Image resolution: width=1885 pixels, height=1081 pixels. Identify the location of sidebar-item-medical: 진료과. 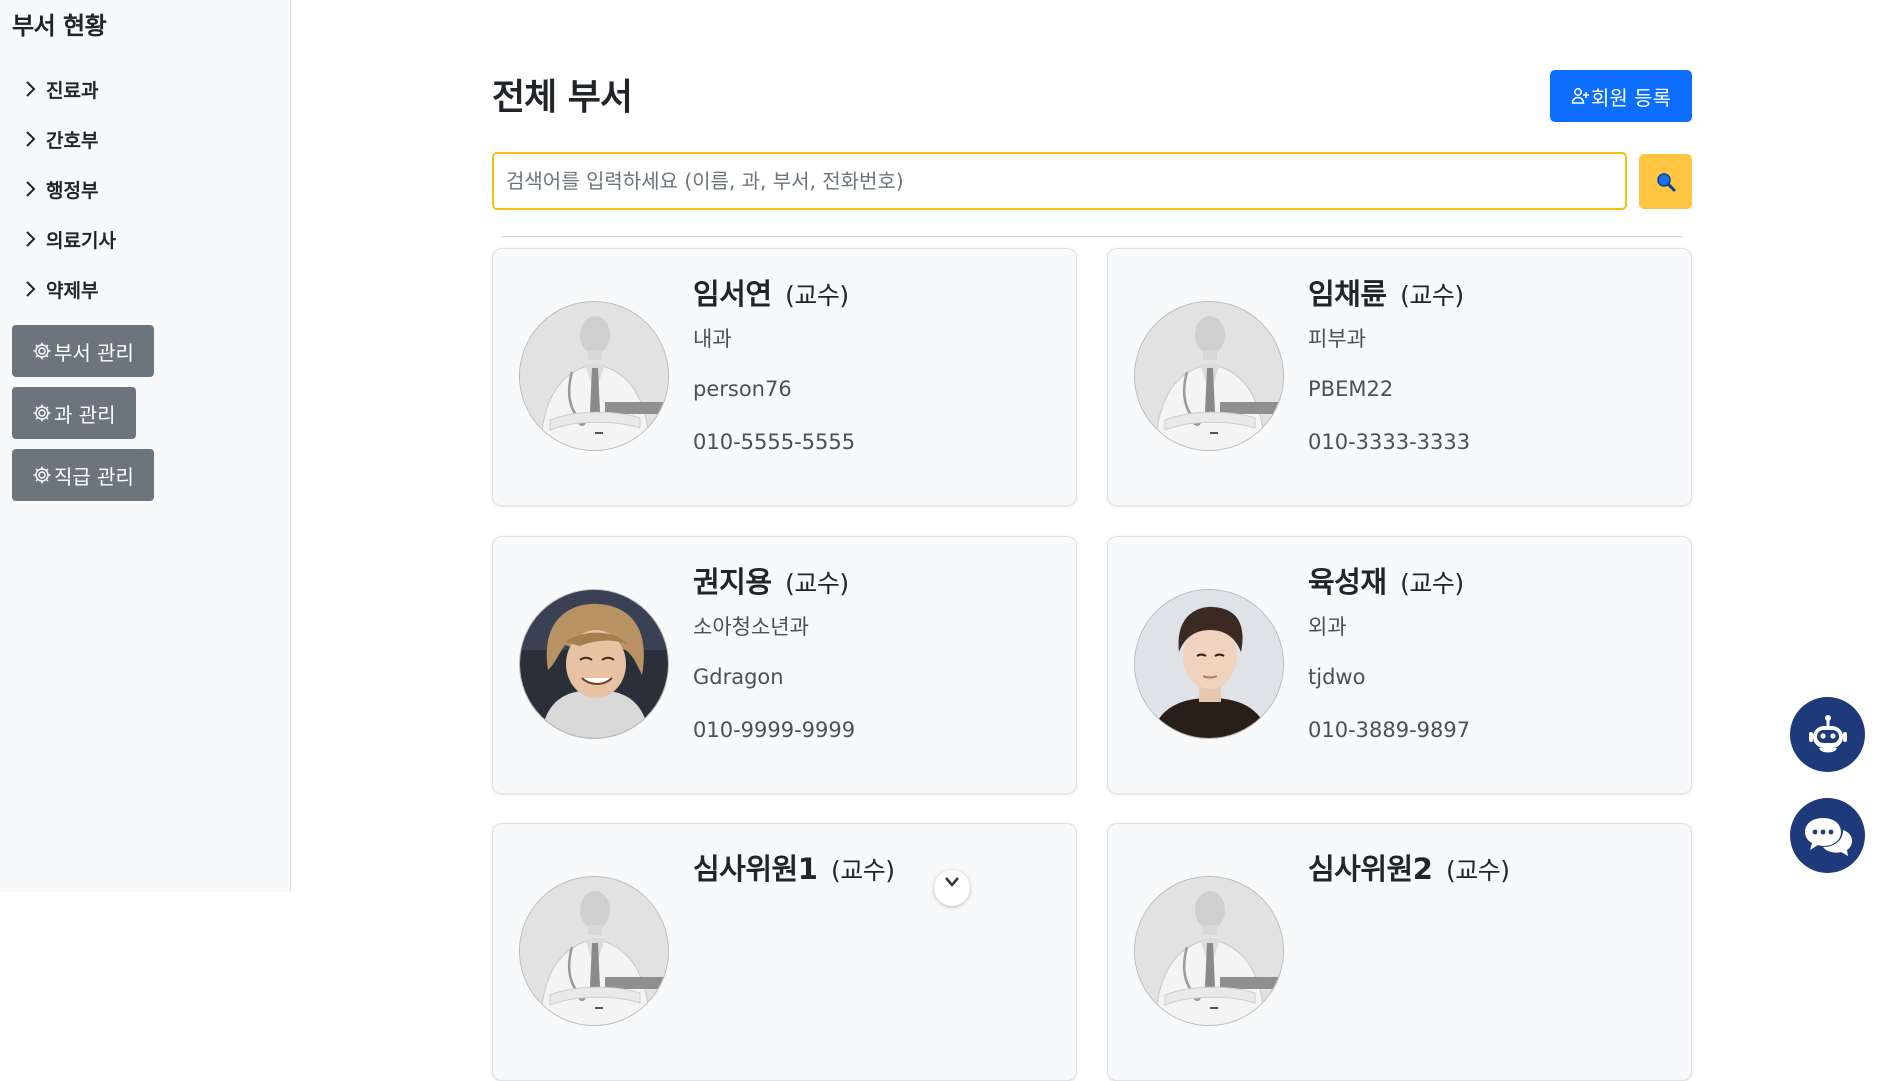
(70, 89).